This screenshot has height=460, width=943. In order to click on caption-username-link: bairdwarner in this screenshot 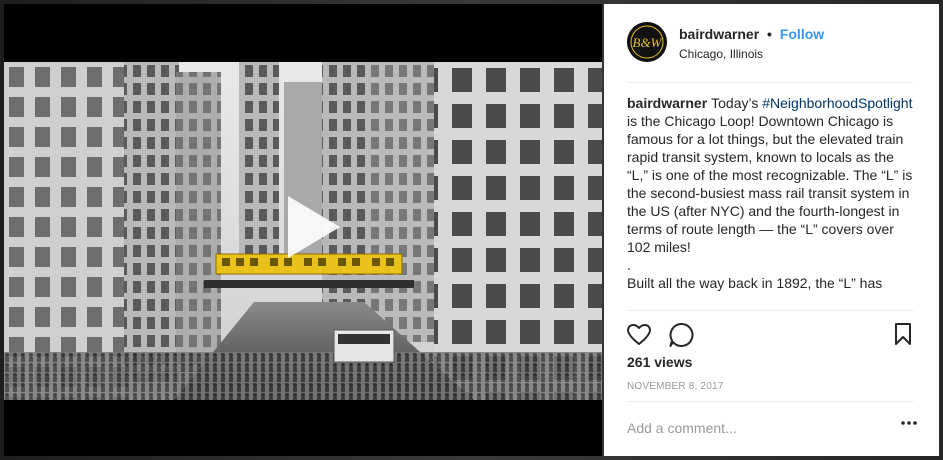, I will do `click(667, 103)`.